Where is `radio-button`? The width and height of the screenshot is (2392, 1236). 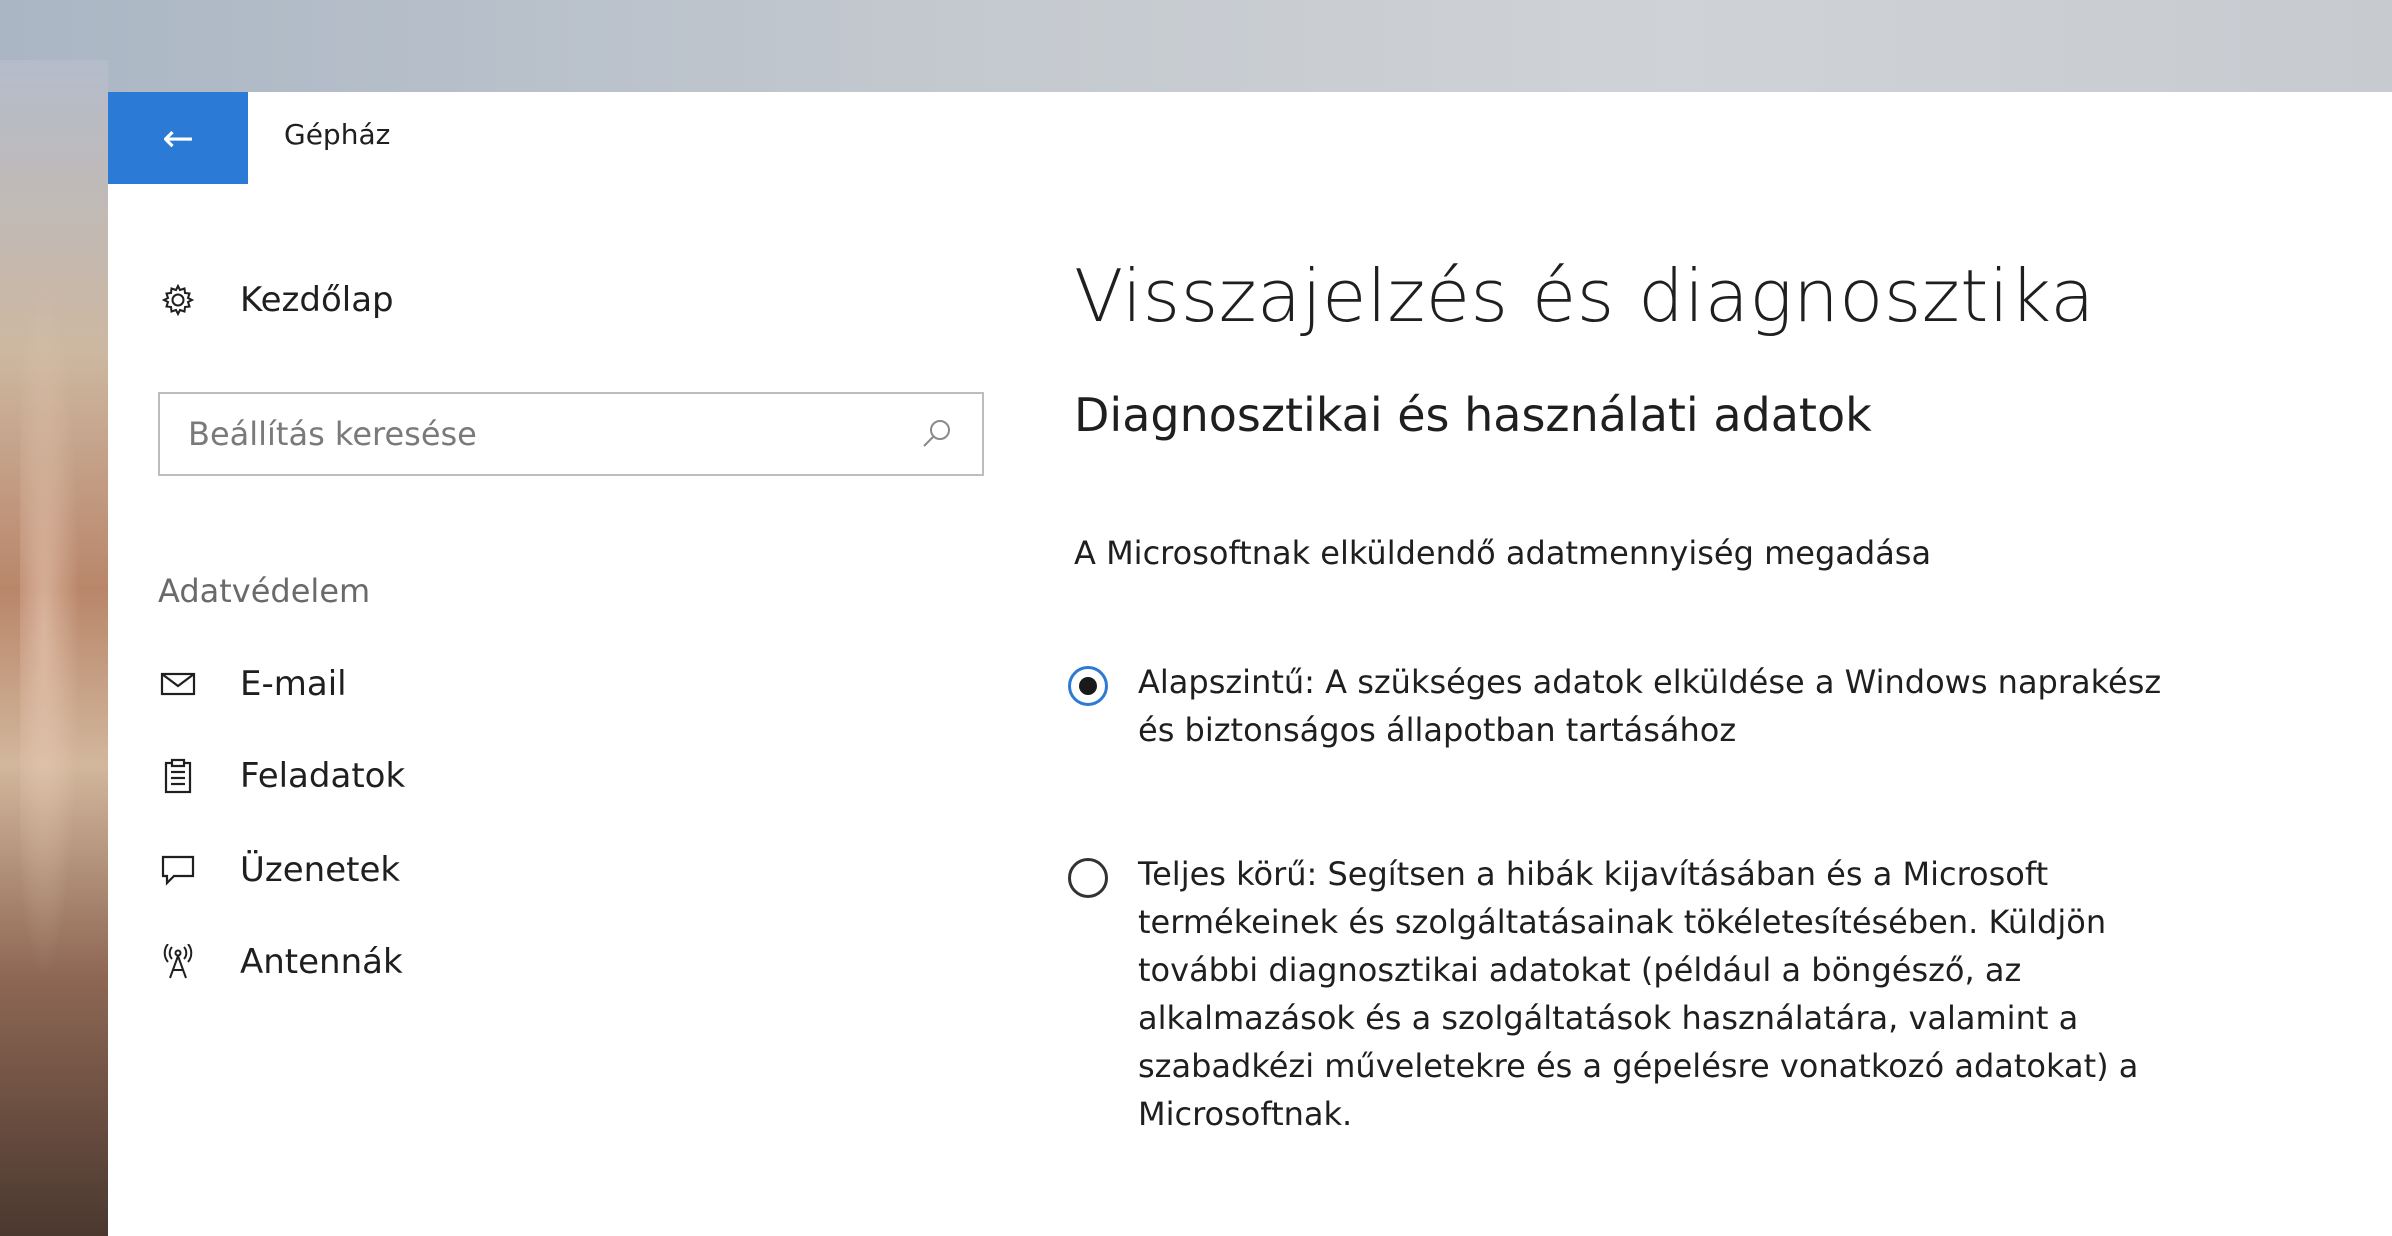 radio-button is located at coordinates (1088, 878).